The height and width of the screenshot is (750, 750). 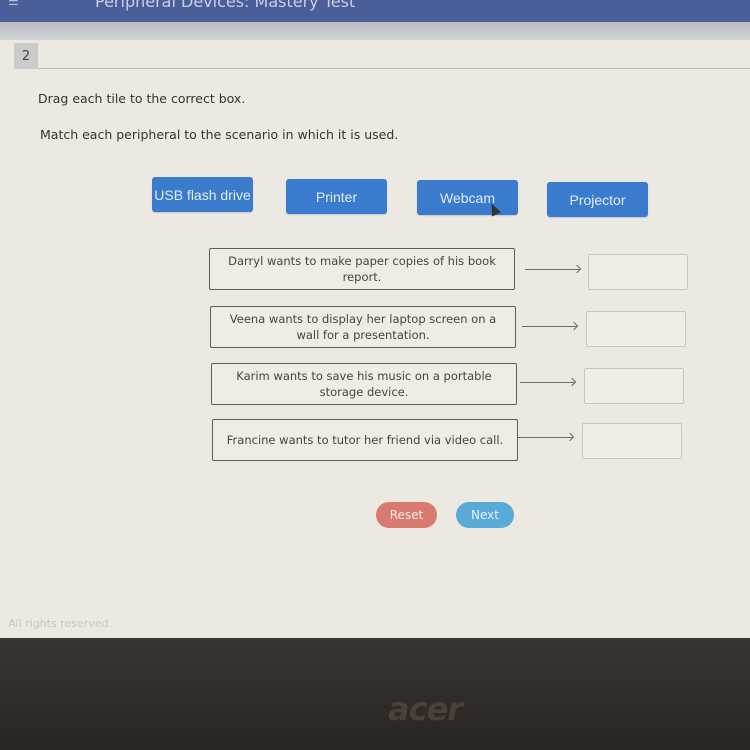 What do you see at coordinates (597, 199) in the screenshot?
I see `tile-projector: Projector` at bounding box center [597, 199].